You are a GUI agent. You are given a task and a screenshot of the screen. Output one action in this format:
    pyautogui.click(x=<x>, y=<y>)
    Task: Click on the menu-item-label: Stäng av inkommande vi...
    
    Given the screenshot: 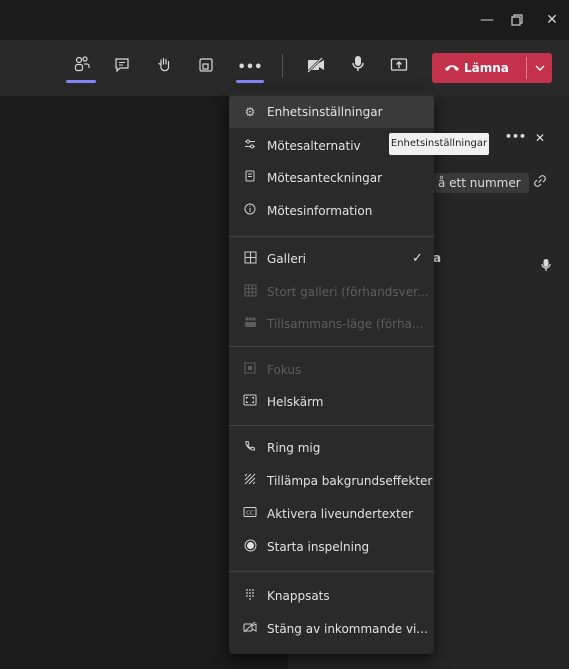 What is the action you would take?
    pyautogui.click(x=347, y=629)
    